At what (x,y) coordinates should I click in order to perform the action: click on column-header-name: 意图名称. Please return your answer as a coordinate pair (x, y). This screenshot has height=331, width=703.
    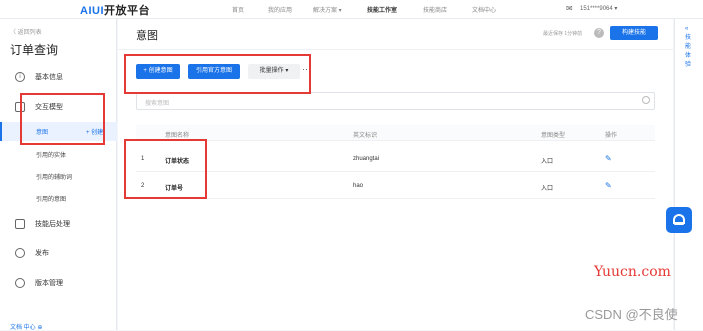
    Looking at the image, I should click on (177, 136).